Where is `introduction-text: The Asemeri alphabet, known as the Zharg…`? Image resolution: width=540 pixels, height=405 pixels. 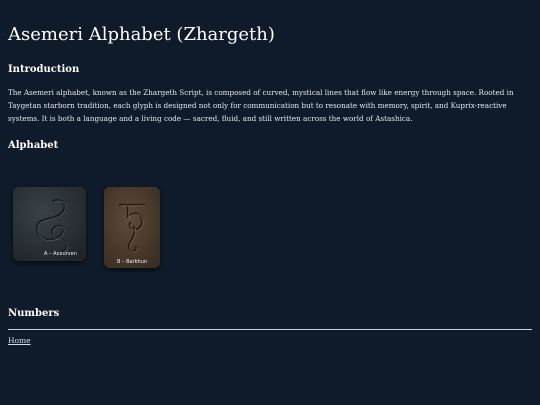
introduction-text: The Asemeri alphabet, known as the Zharg… is located at coordinates (261, 105).